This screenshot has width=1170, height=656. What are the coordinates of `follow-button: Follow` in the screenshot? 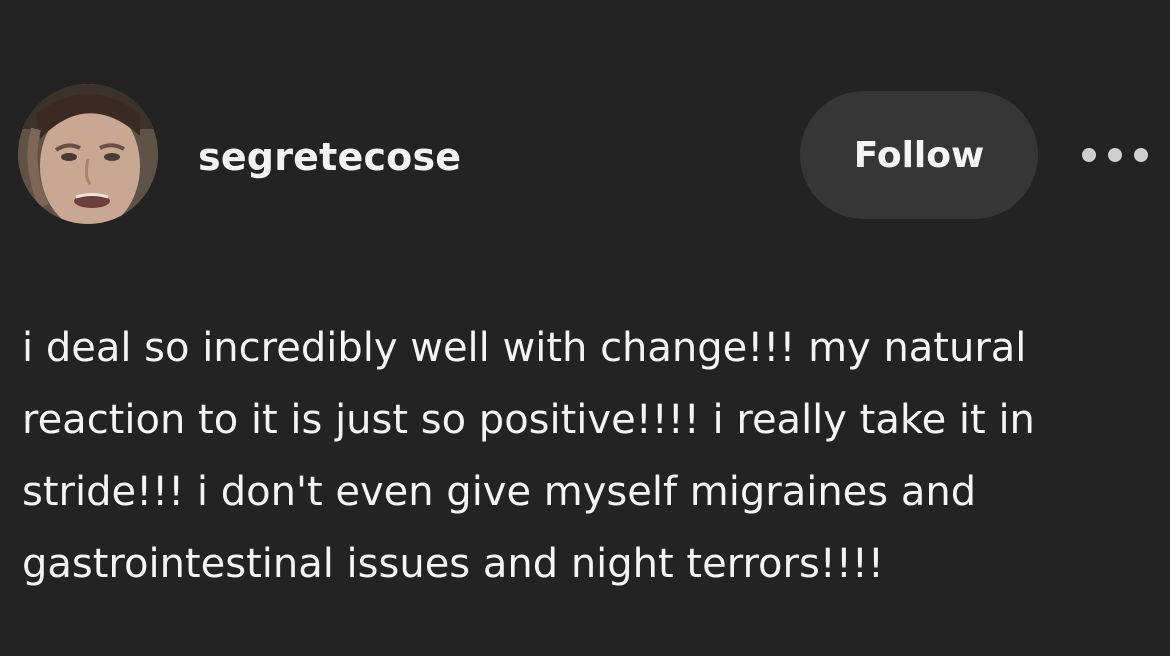 It's located at (919, 155).